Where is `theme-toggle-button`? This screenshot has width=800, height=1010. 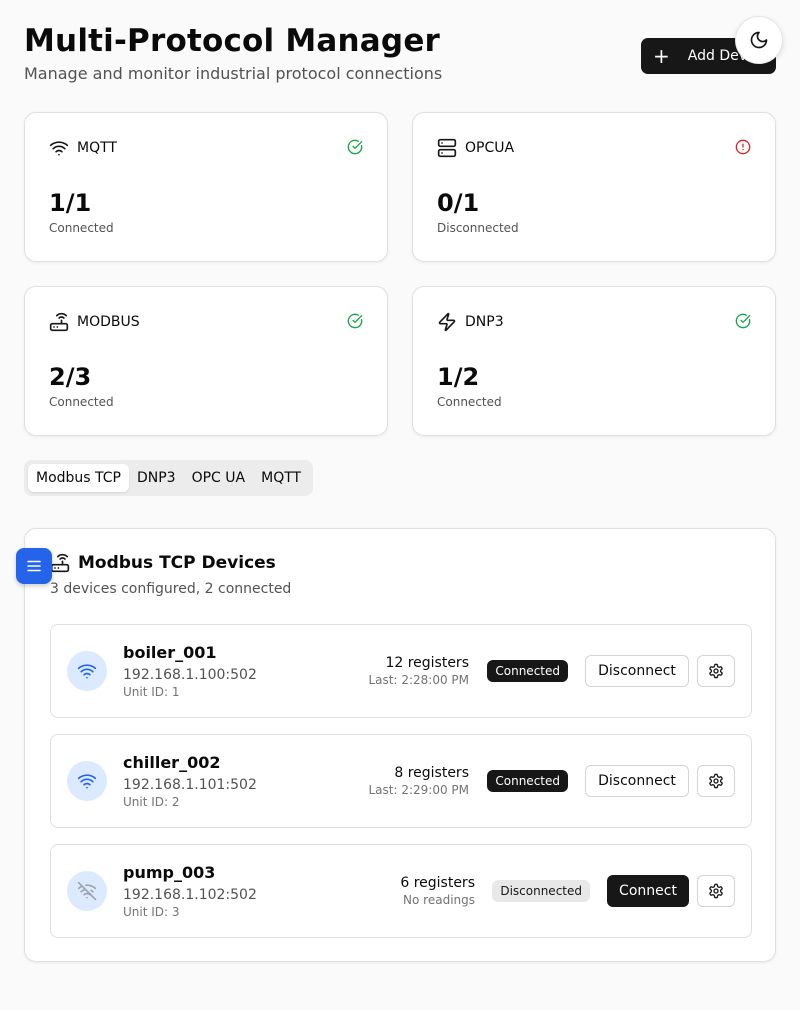 theme-toggle-button is located at coordinates (759, 40).